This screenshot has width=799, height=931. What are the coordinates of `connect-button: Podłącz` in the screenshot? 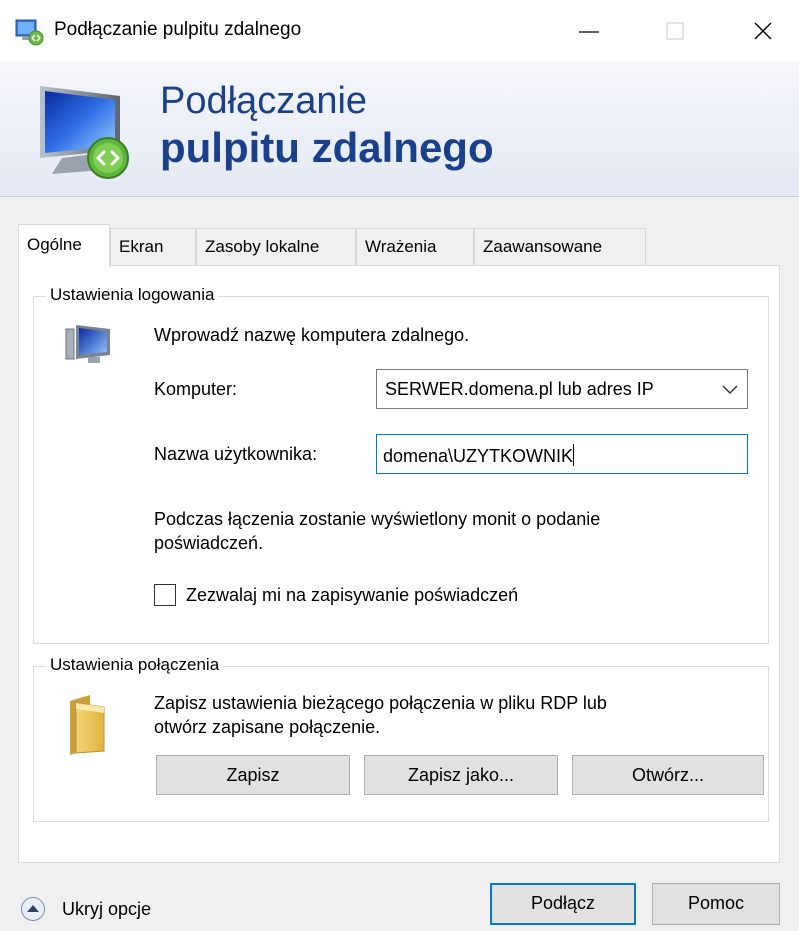 It's located at (563, 904).